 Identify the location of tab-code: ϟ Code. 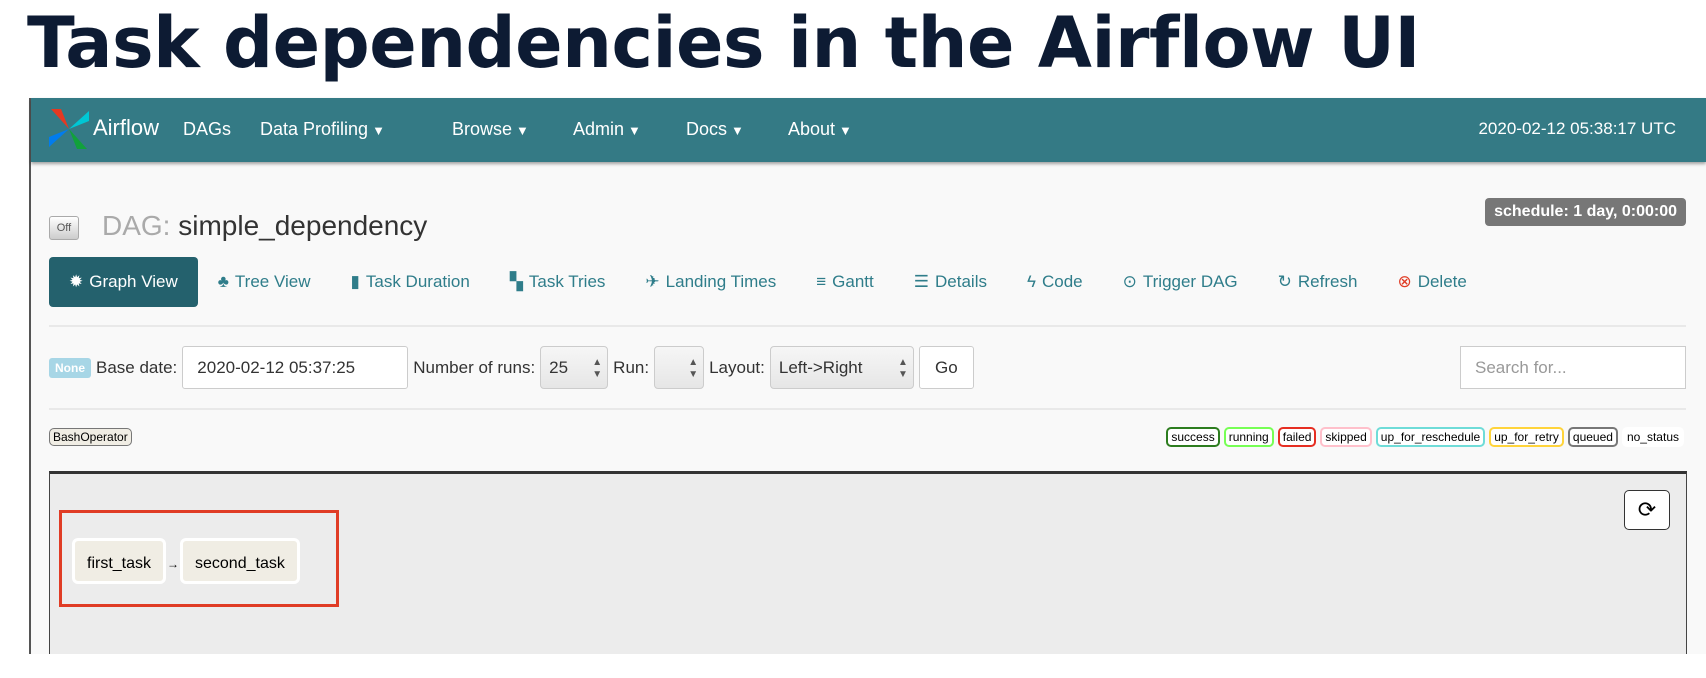
(1055, 282).